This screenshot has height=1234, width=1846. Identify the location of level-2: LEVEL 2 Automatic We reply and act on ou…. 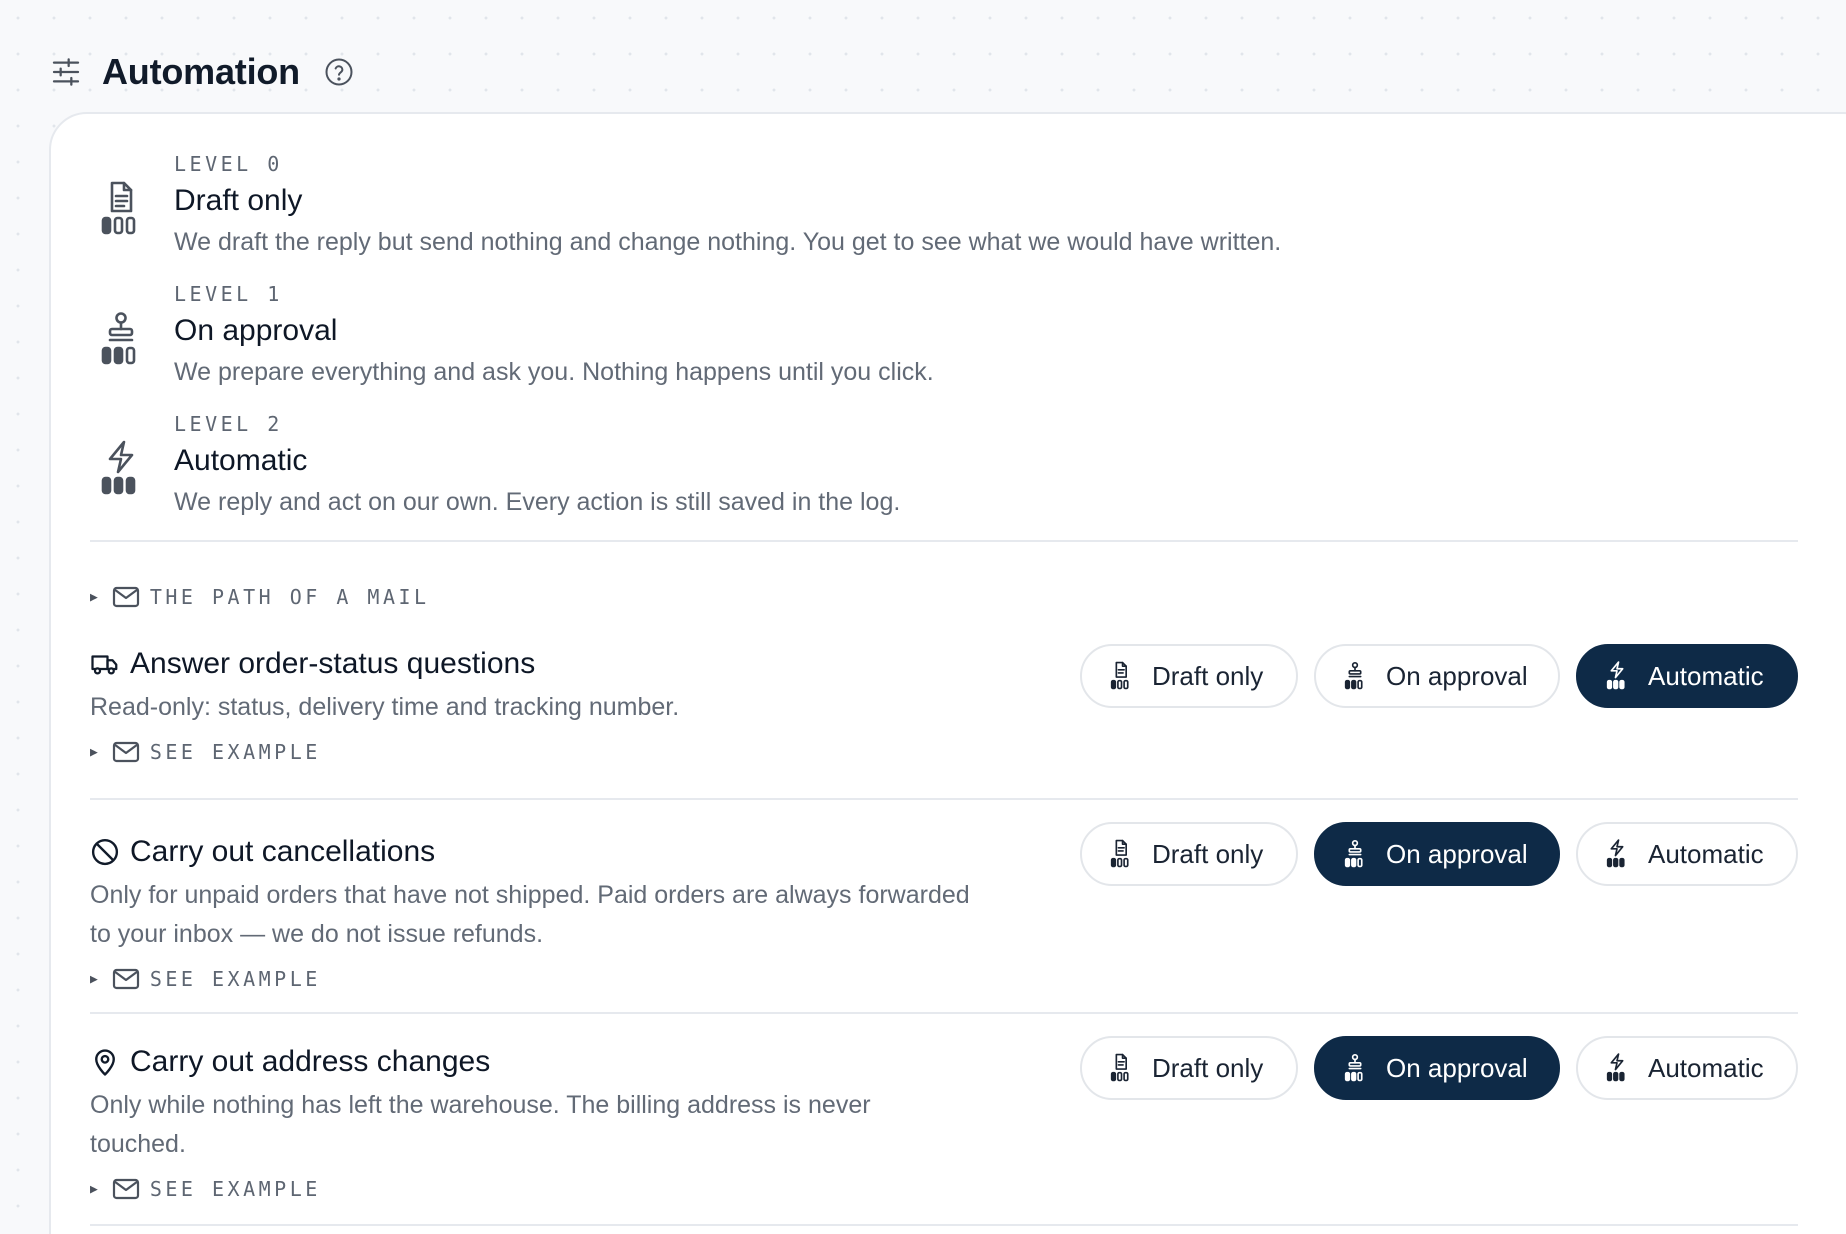
(944, 475).